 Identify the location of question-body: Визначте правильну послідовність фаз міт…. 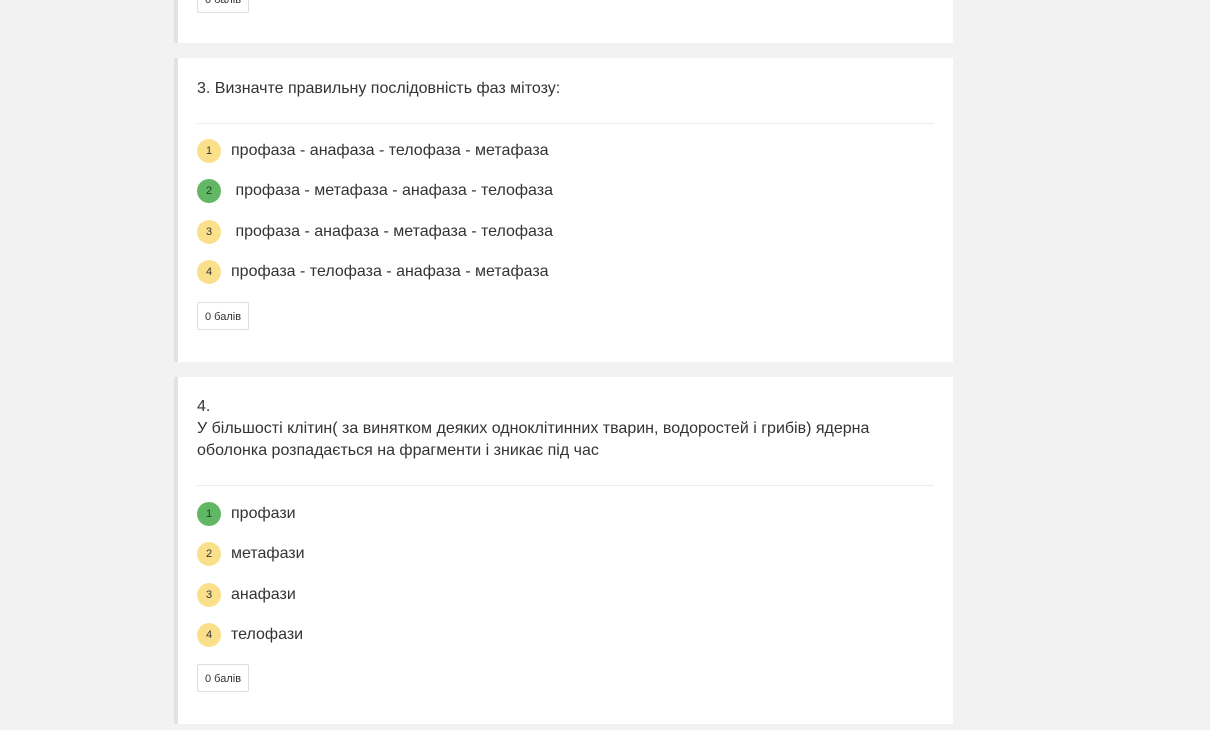
(387, 88).